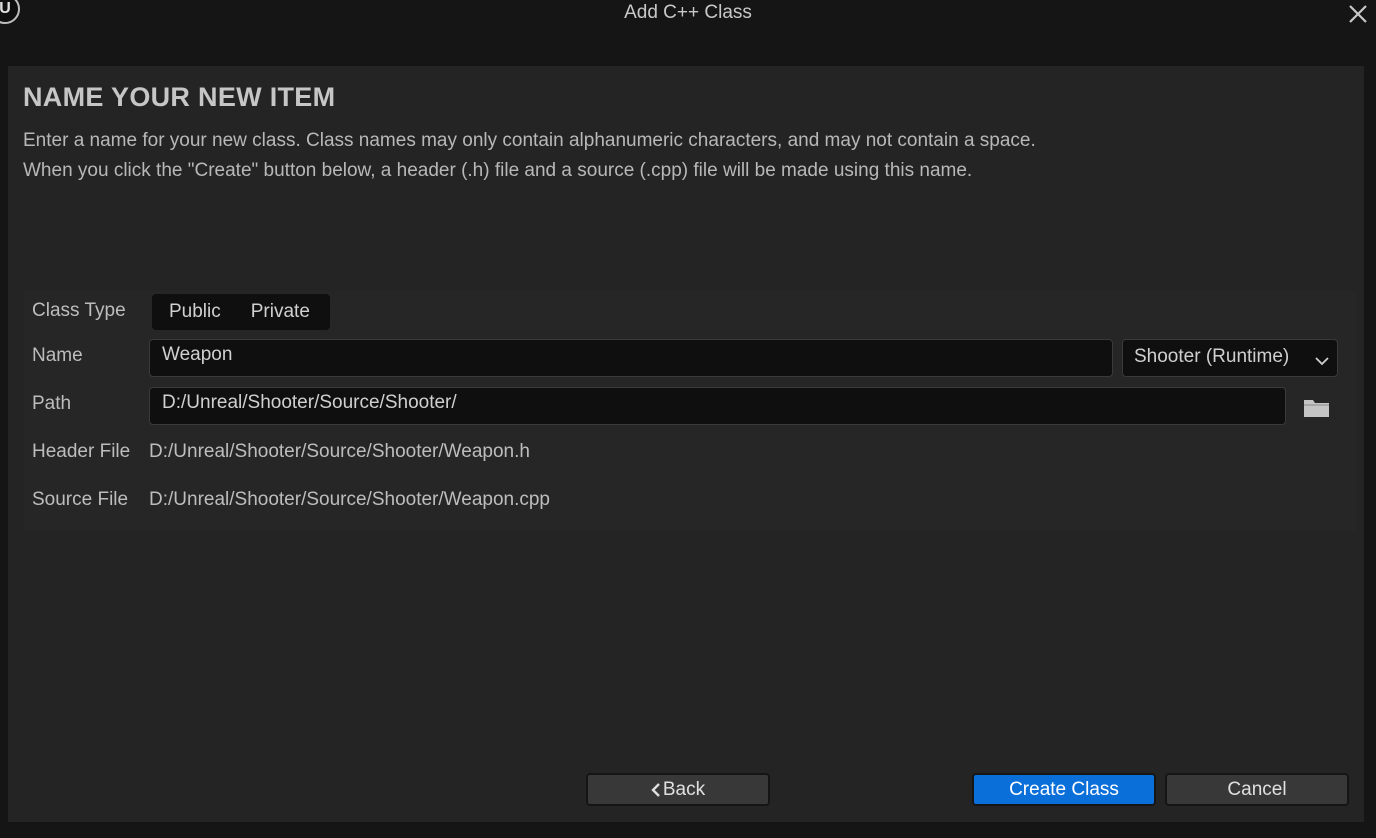  Describe the element at coordinates (179, 97) in the screenshot. I see `page-heading: NAME YOUR NEW ITEM` at that location.